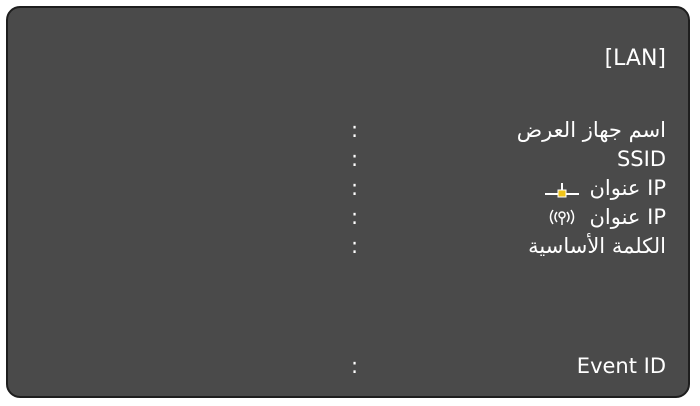 Image resolution: width=700 pixels, height=406 pixels. Describe the element at coordinates (346, 366) in the screenshot. I see `row-event-id: : Event ID` at that location.